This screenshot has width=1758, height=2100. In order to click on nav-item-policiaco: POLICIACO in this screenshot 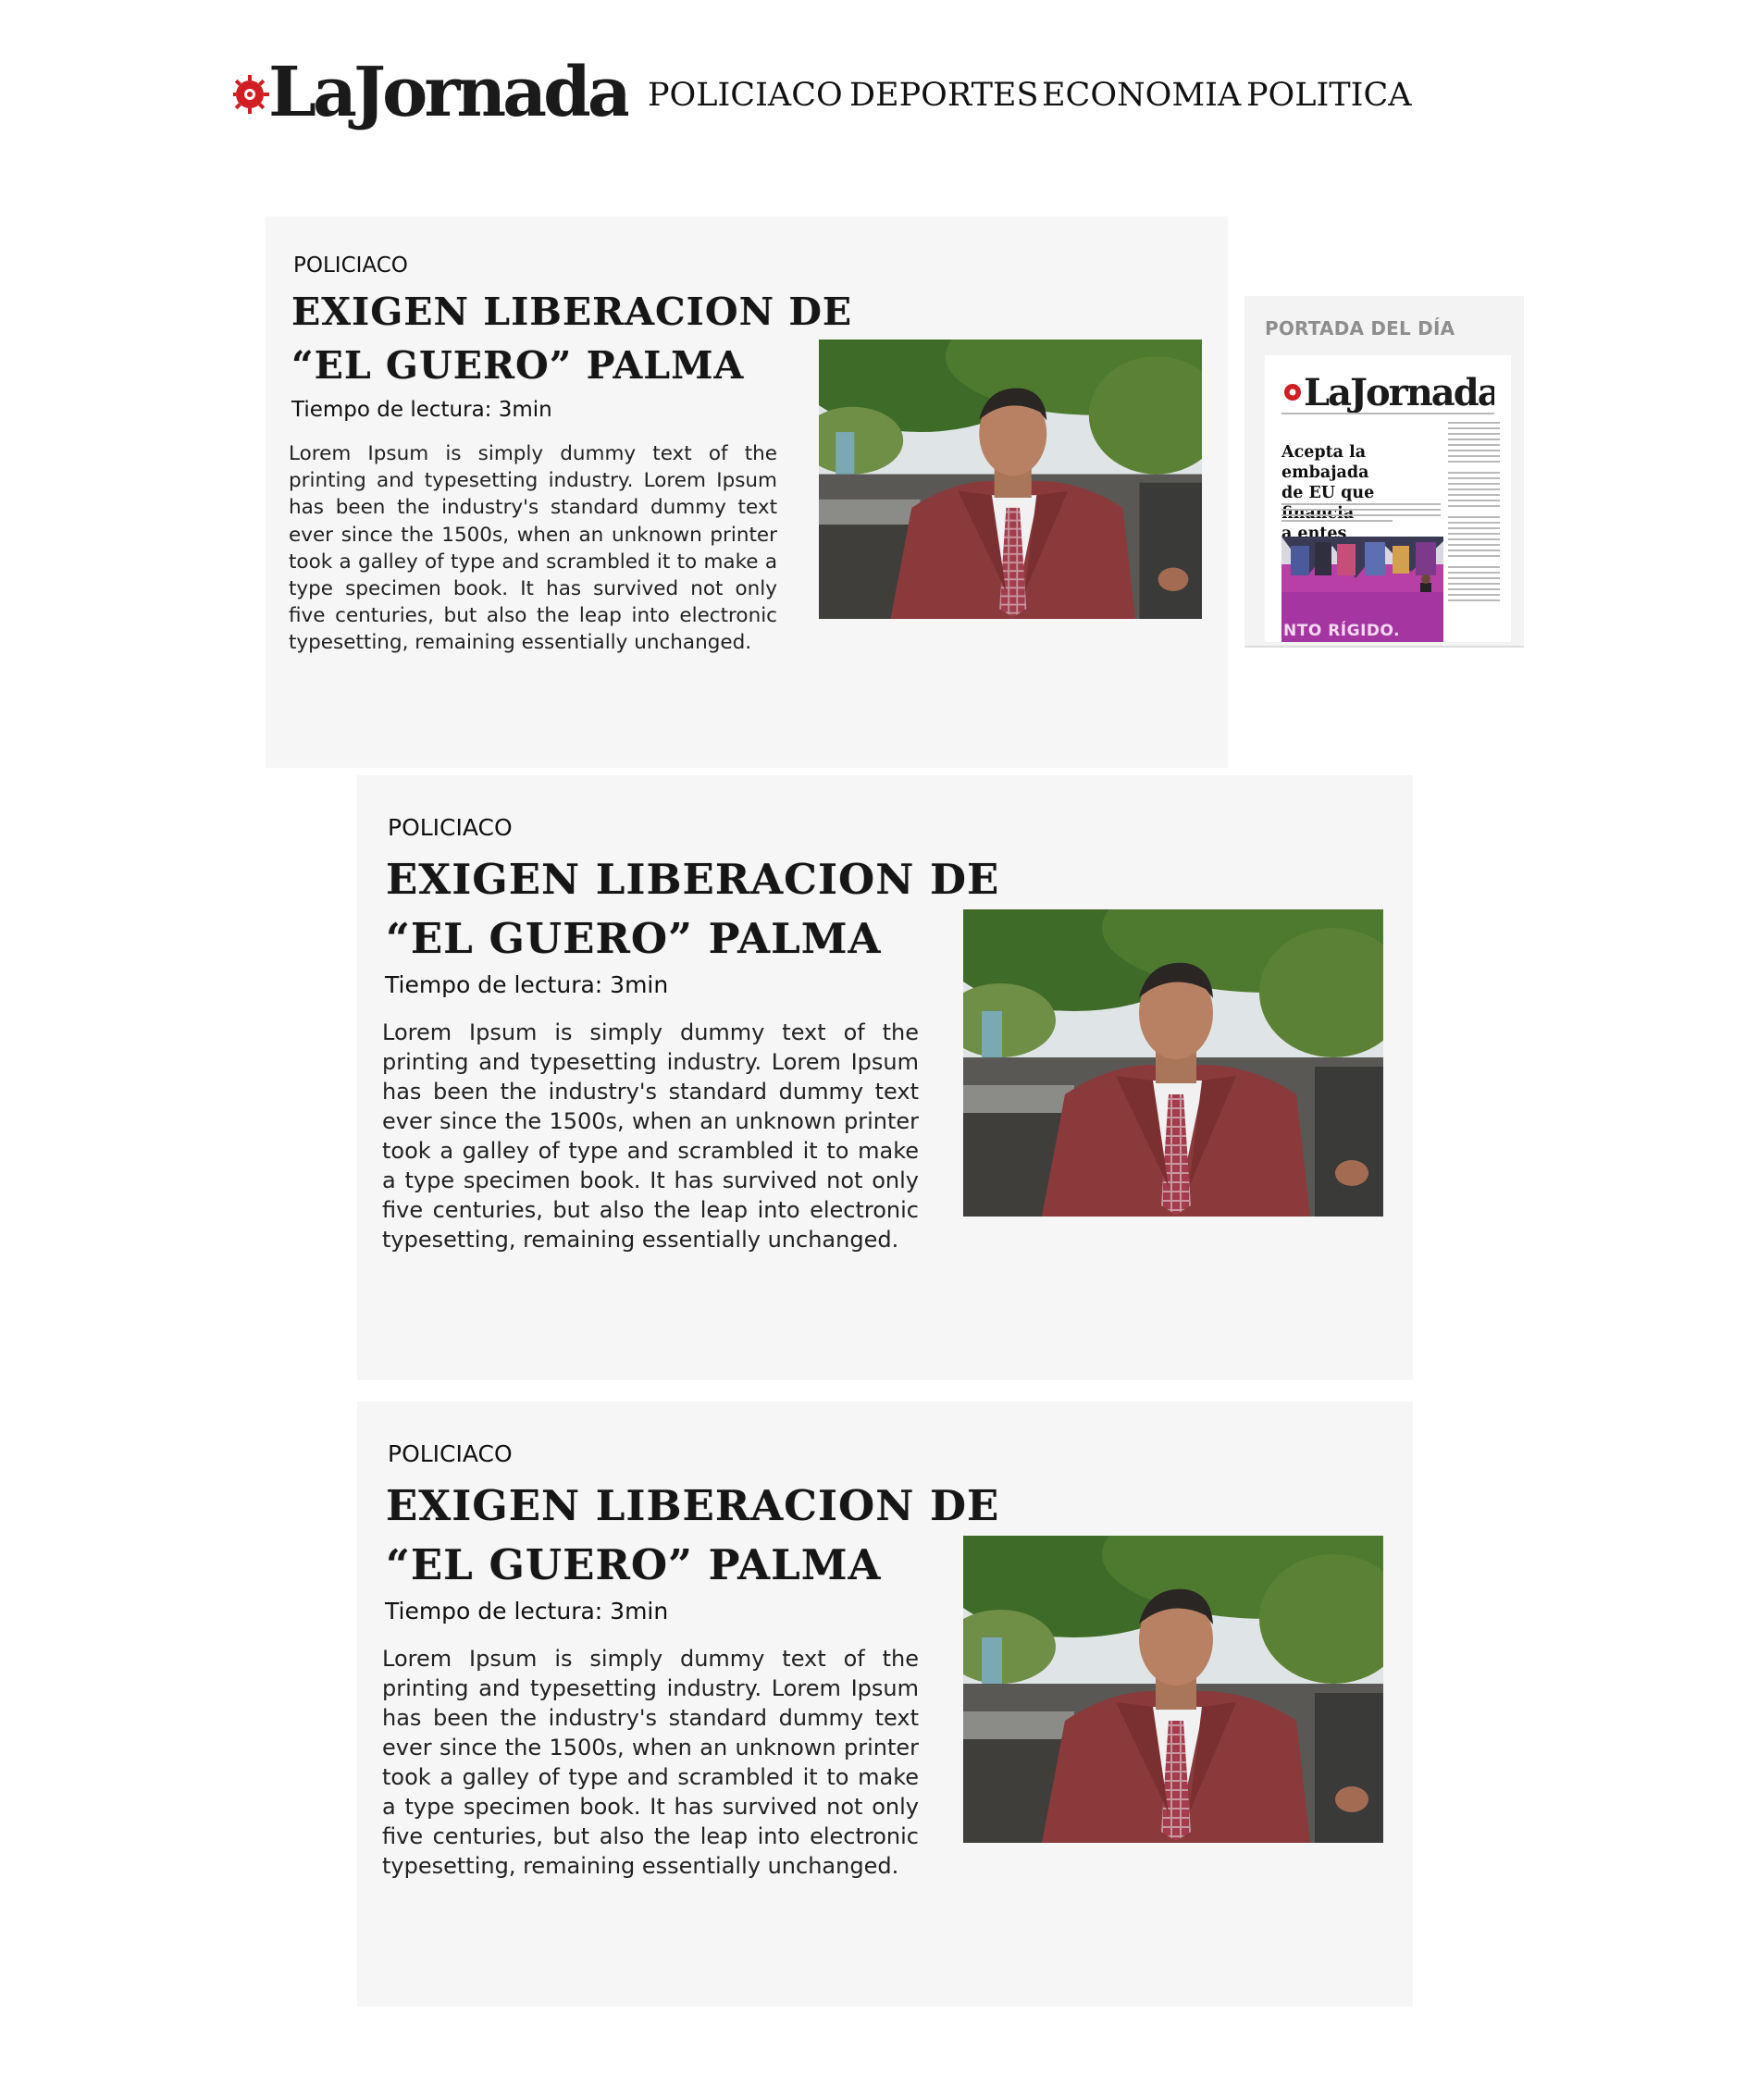, I will do `click(745, 95)`.